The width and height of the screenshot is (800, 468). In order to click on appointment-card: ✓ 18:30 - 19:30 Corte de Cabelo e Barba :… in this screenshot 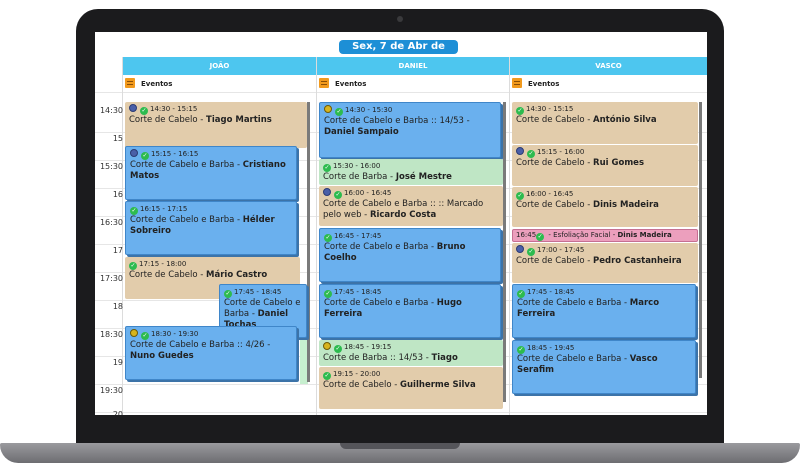, I will do `click(211, 353)`.